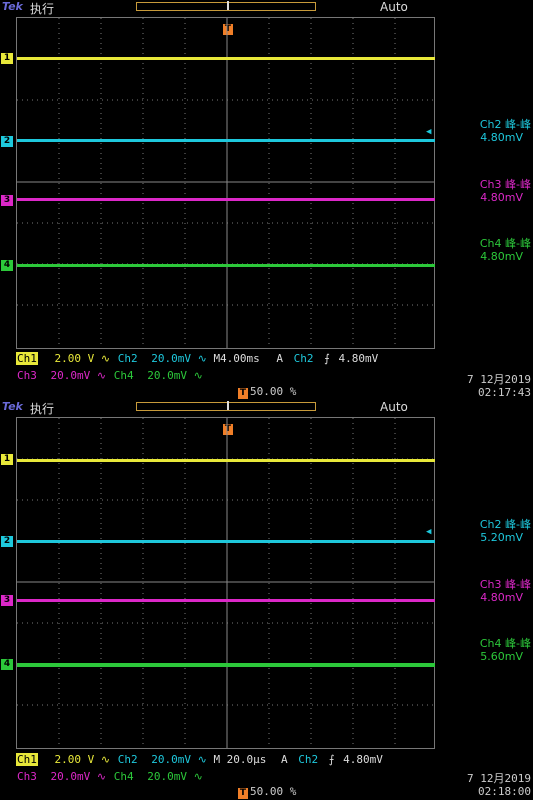 This screenshot has height=800, width=533. What do you see at coordinates (501, 656) in the screenshot?
I see `measurement-value: 5.60mV` at bounding box center [501, 656].